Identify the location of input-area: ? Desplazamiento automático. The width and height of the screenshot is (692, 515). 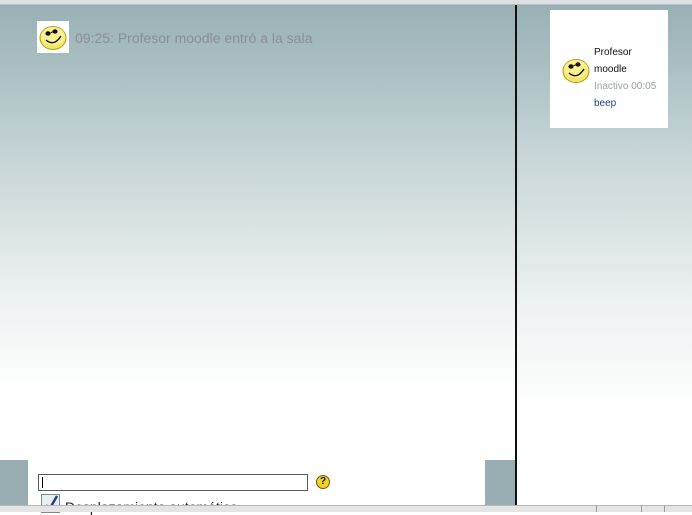
(257, 487).